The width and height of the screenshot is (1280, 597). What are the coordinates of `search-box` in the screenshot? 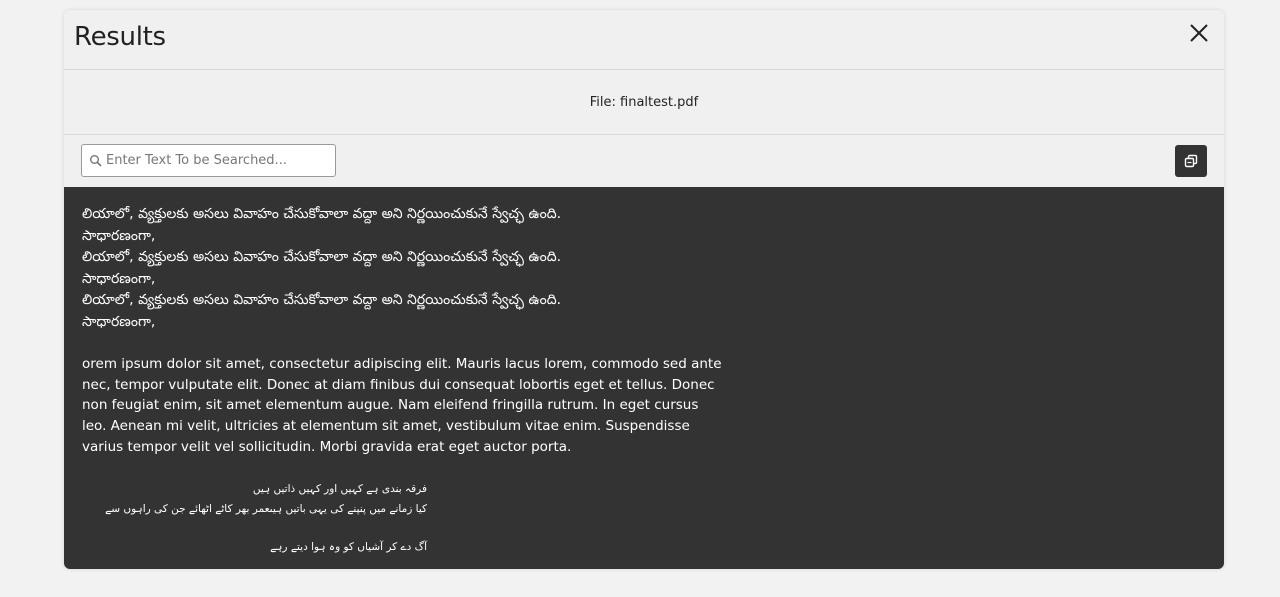 It's located at (208, 160).